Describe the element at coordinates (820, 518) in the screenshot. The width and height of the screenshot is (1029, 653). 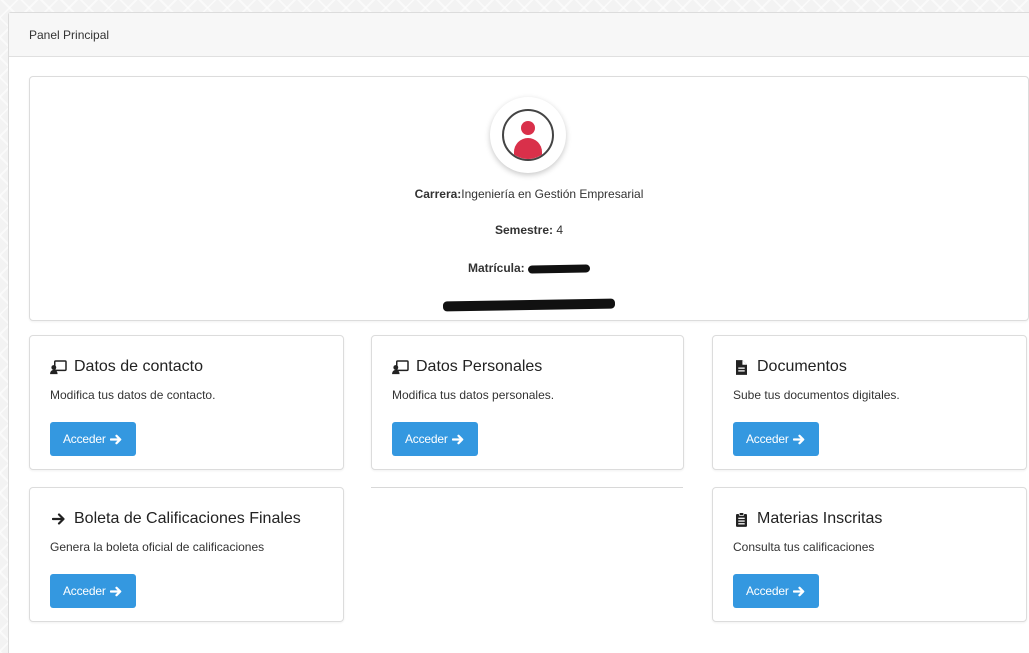
I see `card-title-text: Materias Inscritas` at that location.